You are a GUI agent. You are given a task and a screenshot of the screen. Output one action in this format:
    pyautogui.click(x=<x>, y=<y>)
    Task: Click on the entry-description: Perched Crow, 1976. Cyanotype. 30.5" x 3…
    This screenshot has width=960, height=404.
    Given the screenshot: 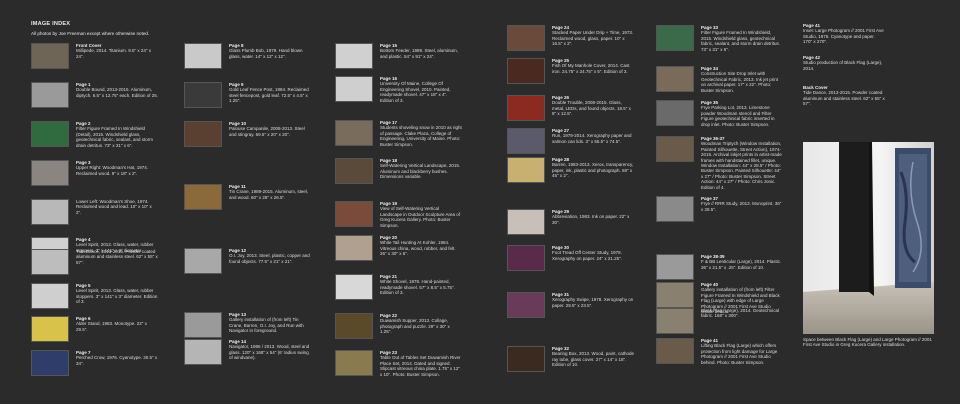 What is the action you would take?
    pyautogui.click(x=117, y=360)
    